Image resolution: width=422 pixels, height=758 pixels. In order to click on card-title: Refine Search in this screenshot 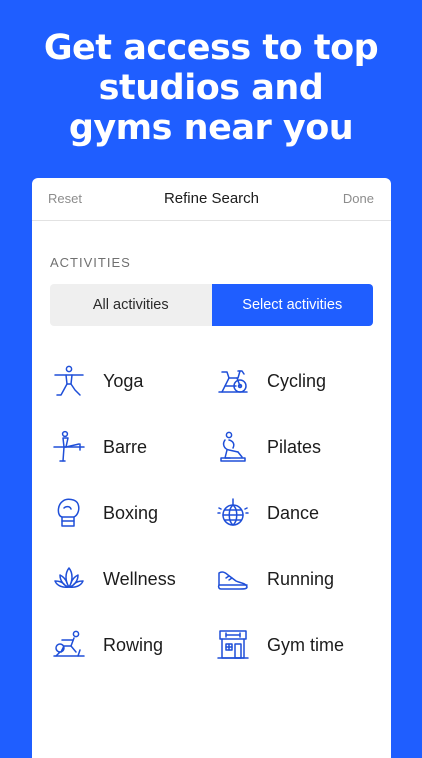, I will do `click(211, 198)`.